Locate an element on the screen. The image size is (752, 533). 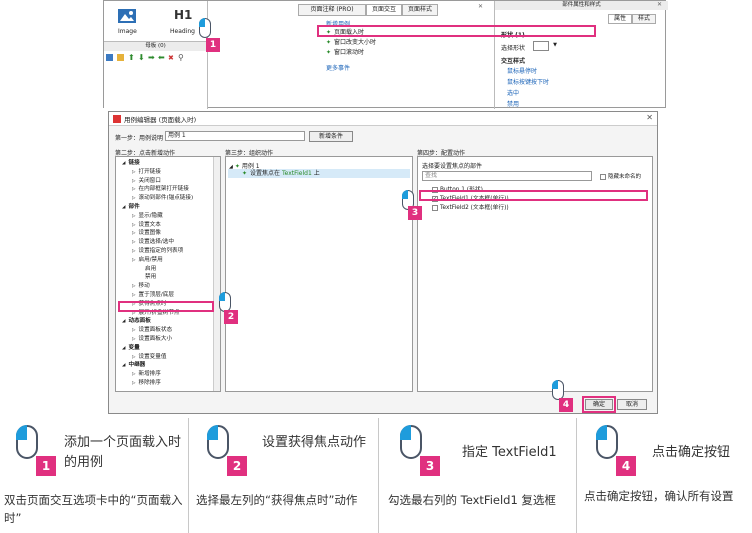
props-tab-properties: 属性 is located at coordinates (620, 19).